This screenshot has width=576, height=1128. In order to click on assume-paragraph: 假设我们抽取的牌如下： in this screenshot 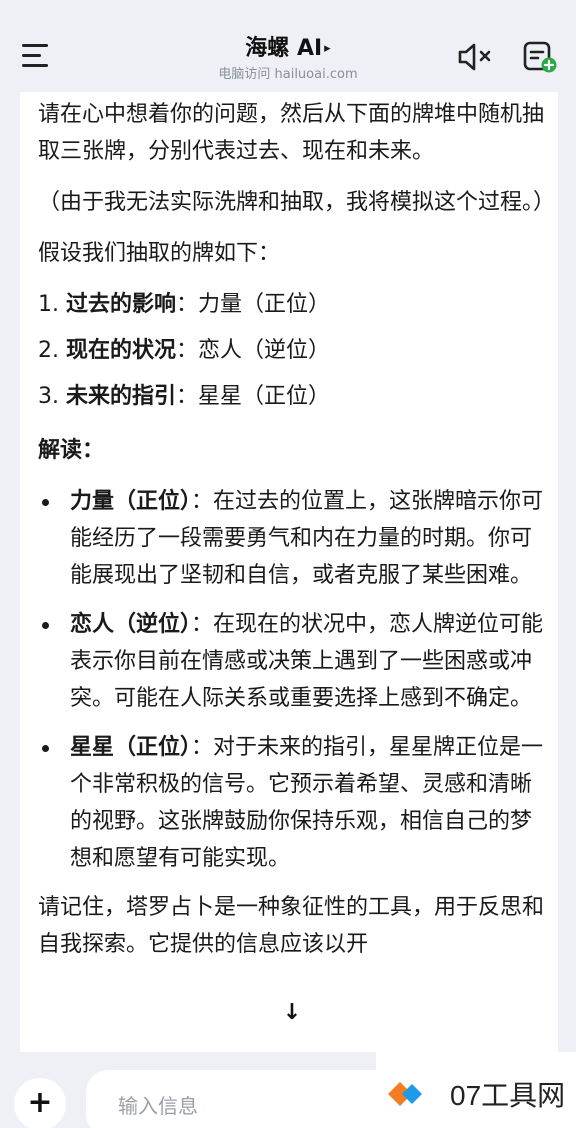, I will do `click(159, 253)`.